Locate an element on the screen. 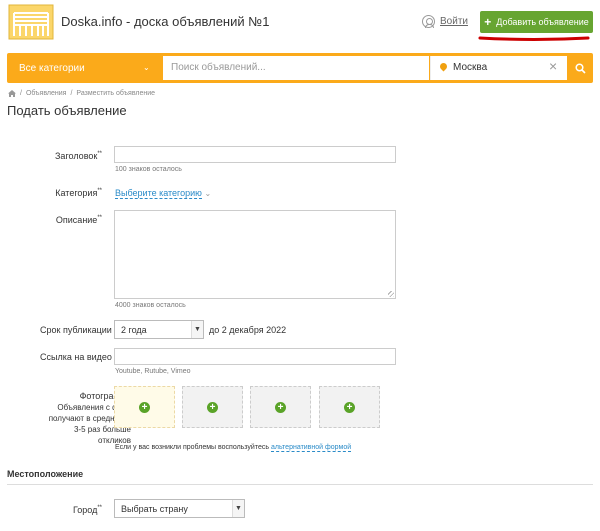 The image size is (600, 531). breadcrumb-item-ads: Объявления is located at coordinates (46, 93).